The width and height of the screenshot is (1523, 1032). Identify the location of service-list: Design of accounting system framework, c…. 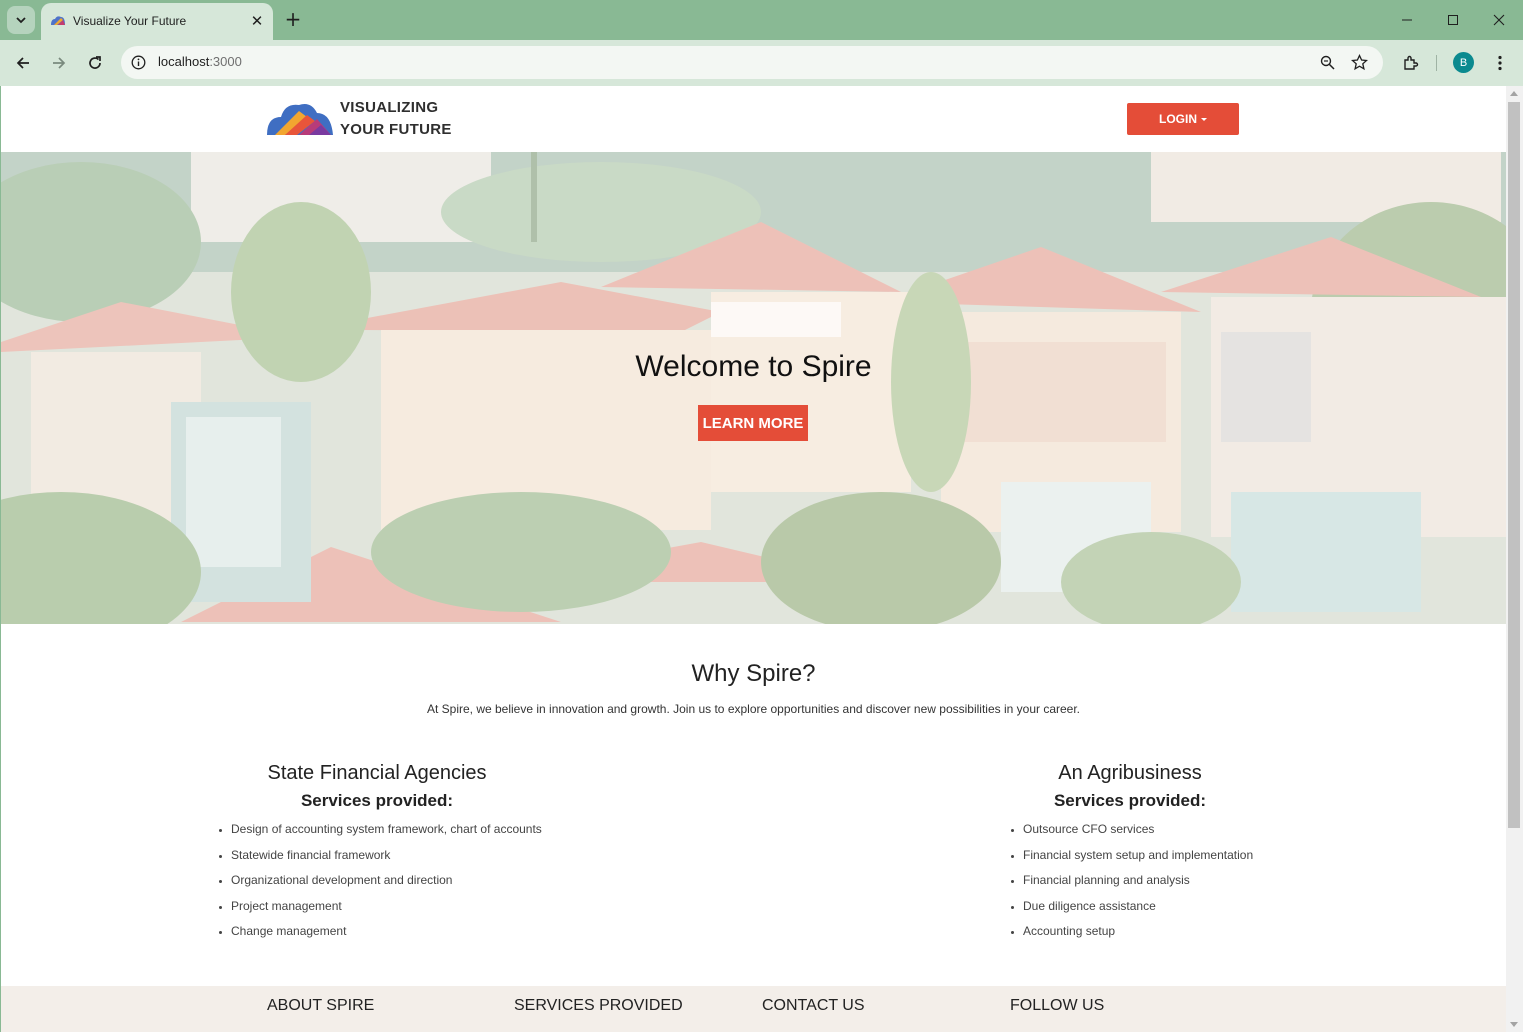
(383, 885).